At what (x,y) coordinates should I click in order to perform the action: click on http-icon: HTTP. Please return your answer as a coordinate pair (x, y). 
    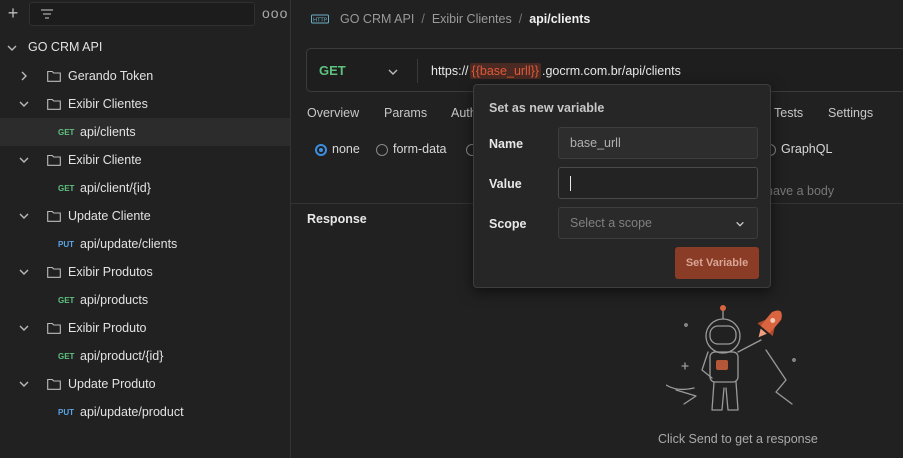
    Looking at the image, I should click on (320, 19).